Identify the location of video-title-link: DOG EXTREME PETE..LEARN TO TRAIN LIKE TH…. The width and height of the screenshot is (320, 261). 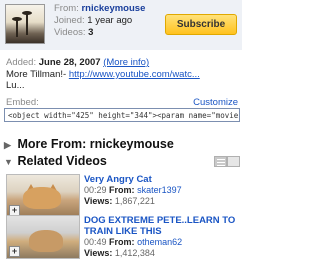
(162, 226).